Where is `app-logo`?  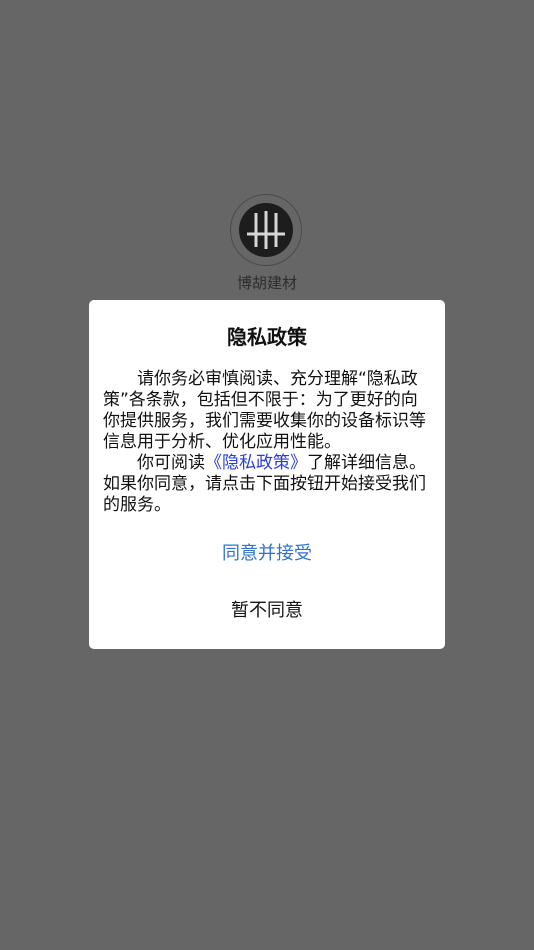 app-logo is located at coordinates (266, 230).